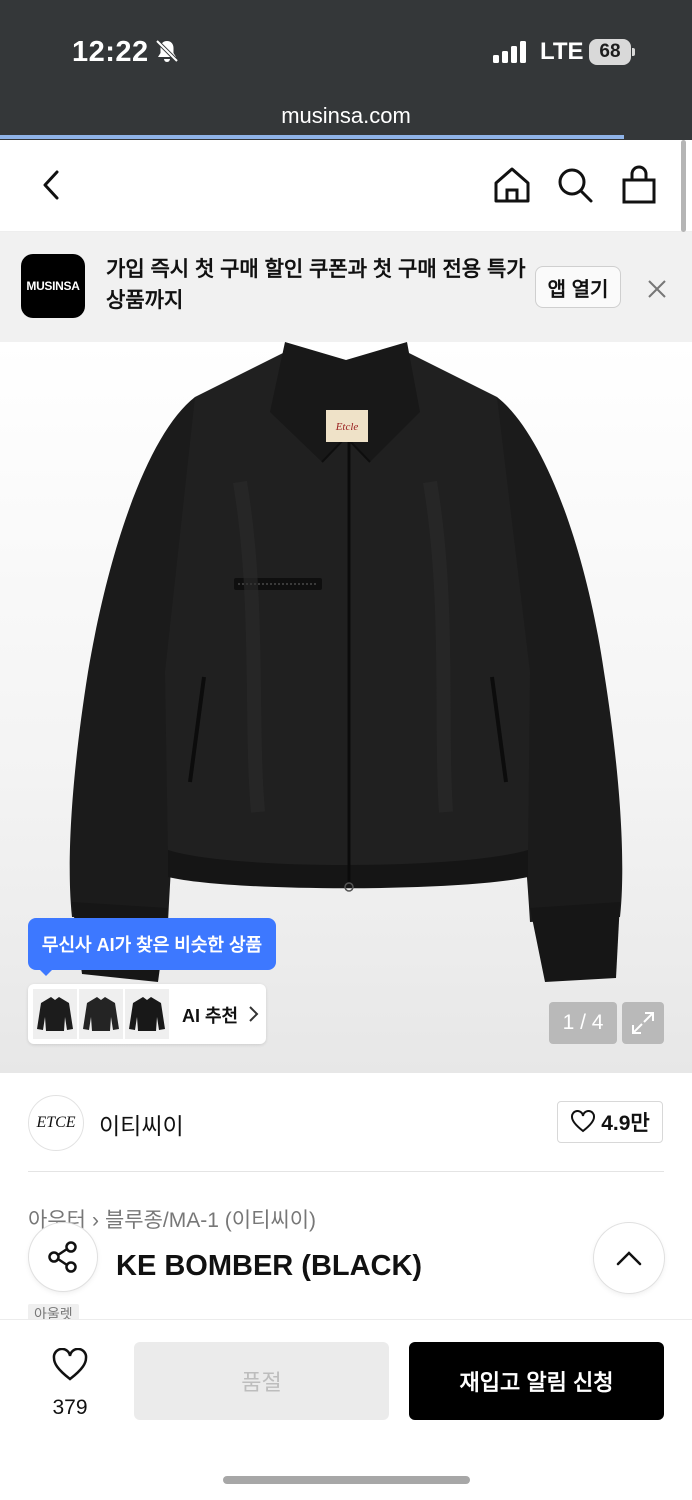  Describe the element at coordinates (254, 1014) in the screenshot. I see `chevron-right-icon` at that location.